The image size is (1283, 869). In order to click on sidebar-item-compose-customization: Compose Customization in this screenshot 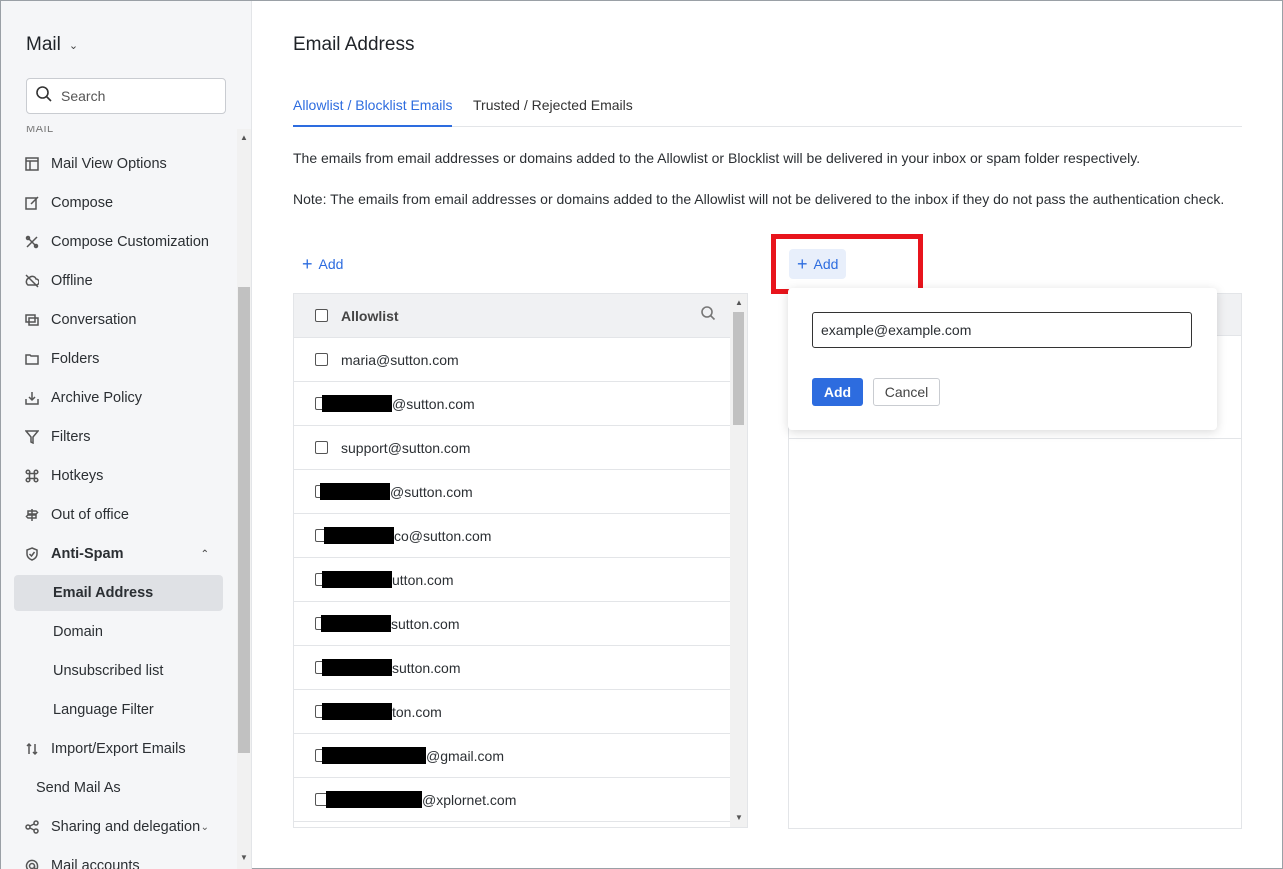, I will do `click(118, 242)`.